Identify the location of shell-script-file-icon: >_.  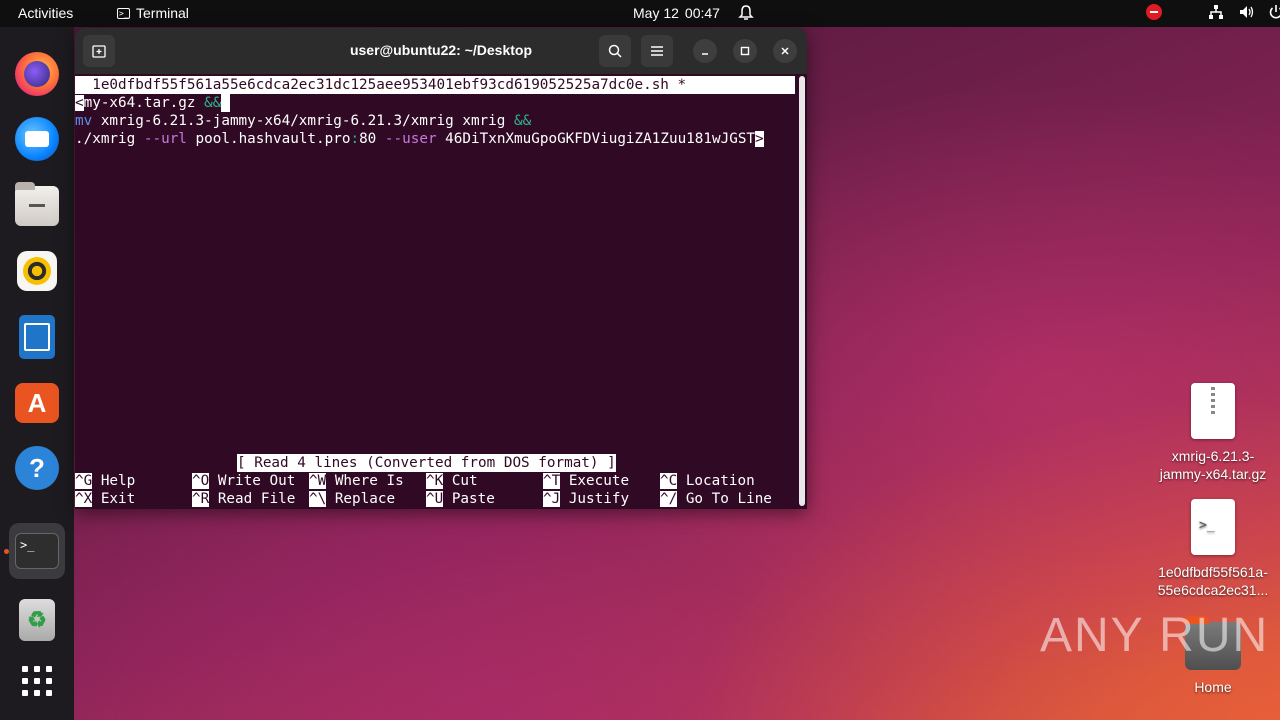
(1213, 527).